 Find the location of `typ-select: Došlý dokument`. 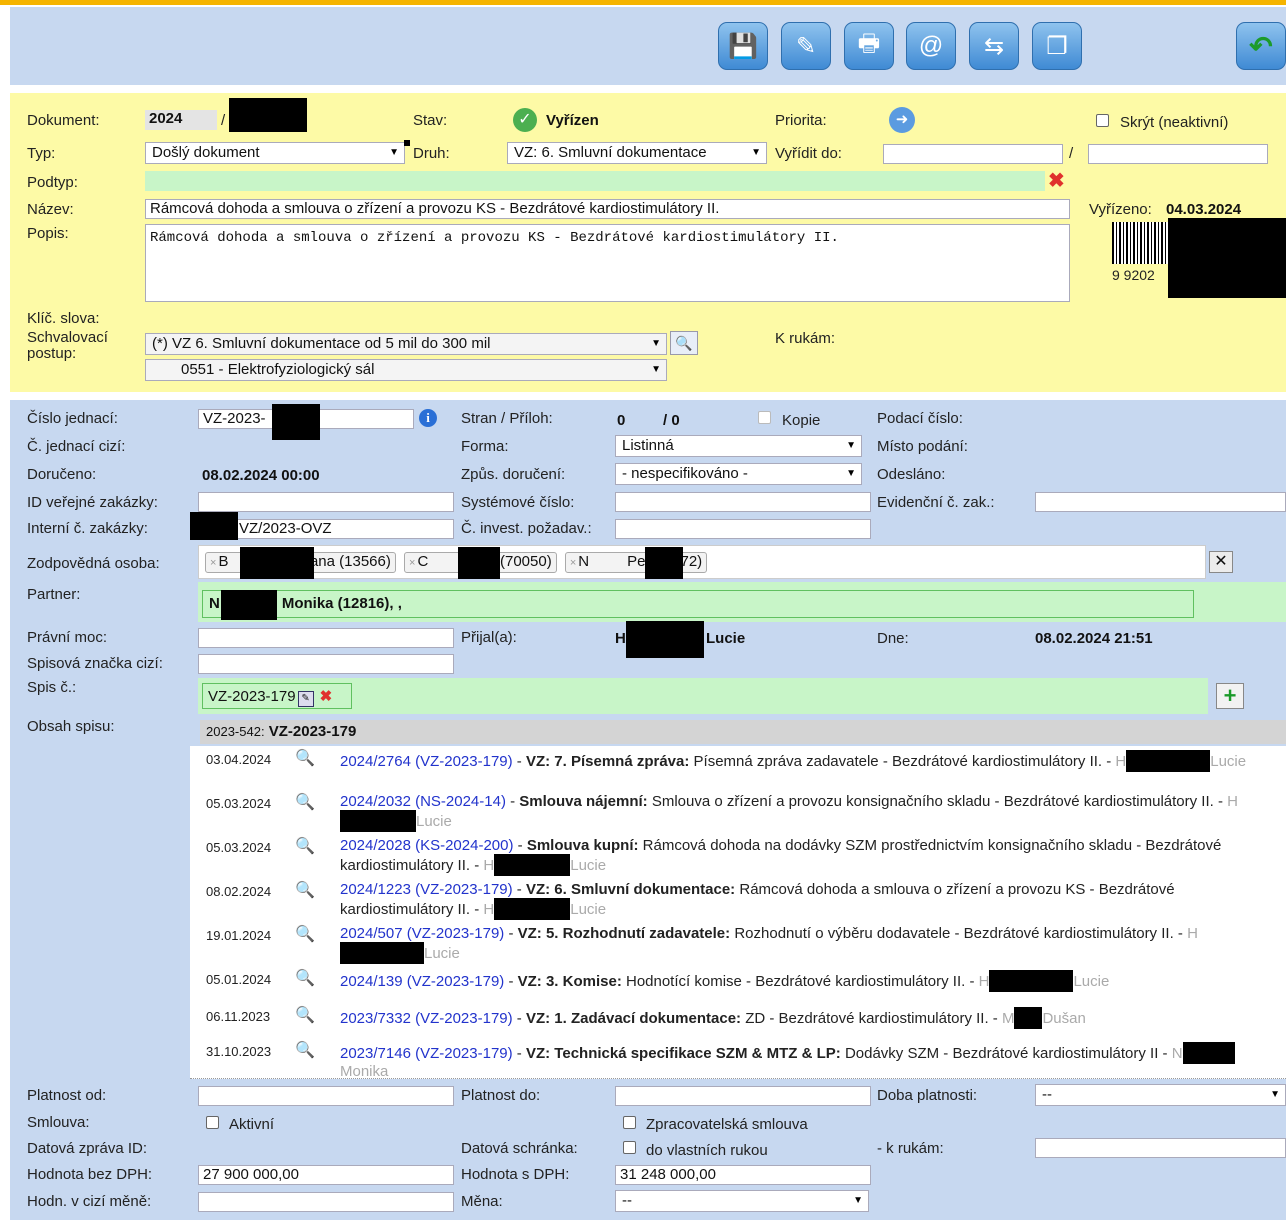

typ-select: Došlý dokument is located at coordinates (275, 153).